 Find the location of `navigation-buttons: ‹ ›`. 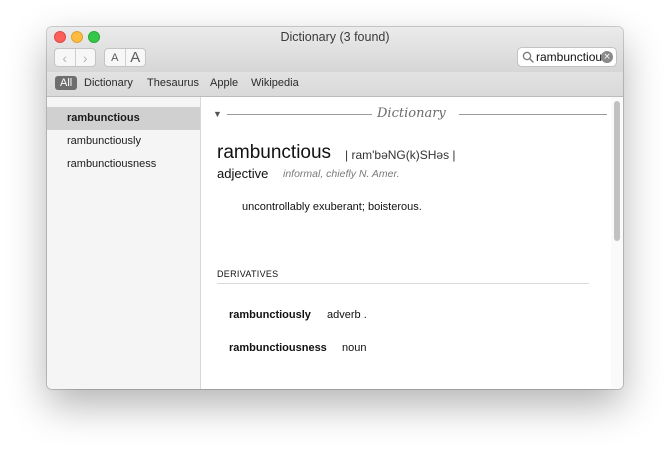

navigation-buttons: ‹ › is located at coordinates (75, 57).